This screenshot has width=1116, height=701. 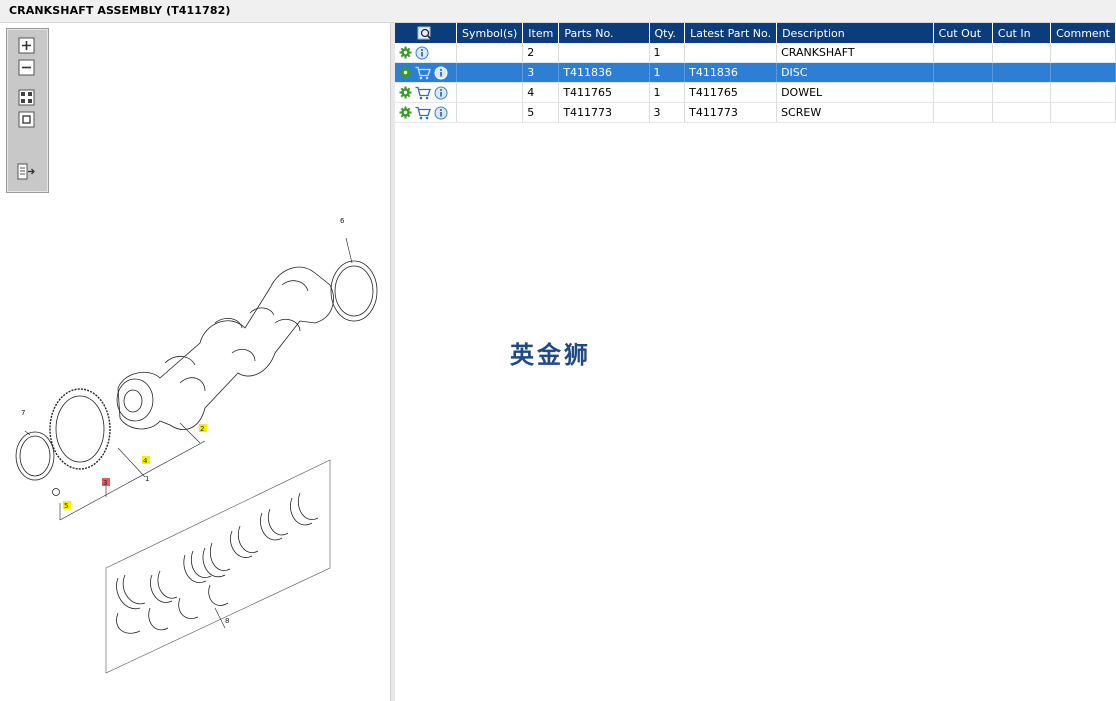 I want to click on header-search, so click(x=426, y=33).